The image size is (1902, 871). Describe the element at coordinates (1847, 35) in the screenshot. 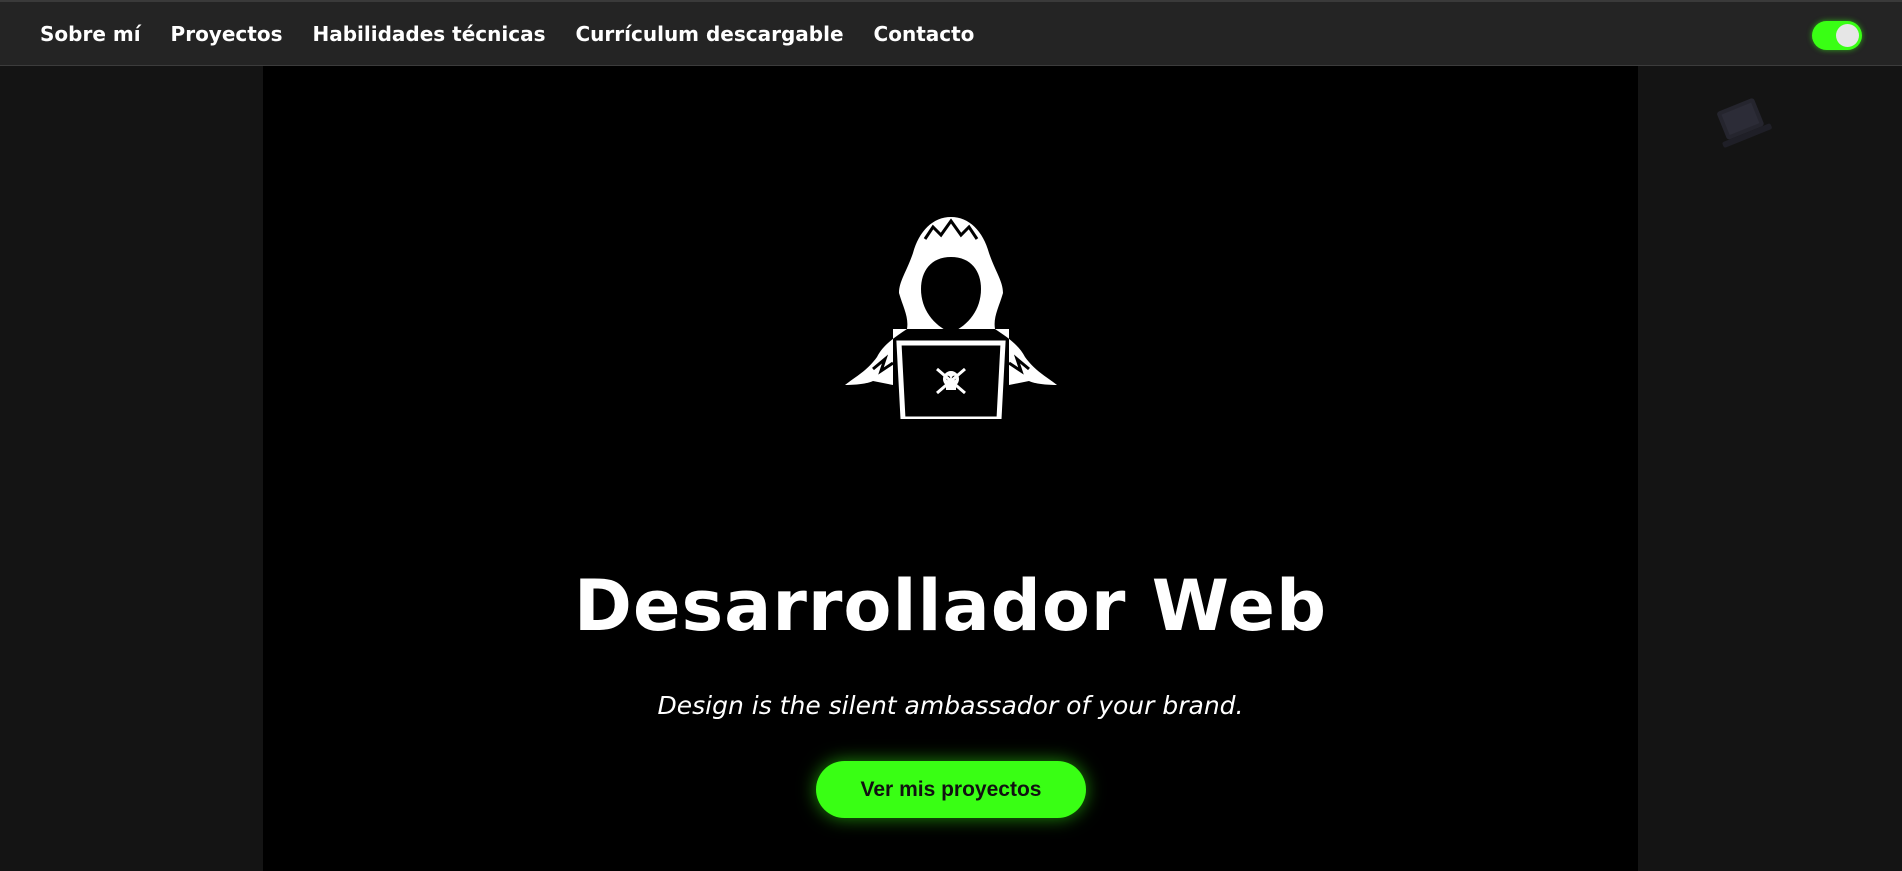

I see `toggle-knob` at that location.